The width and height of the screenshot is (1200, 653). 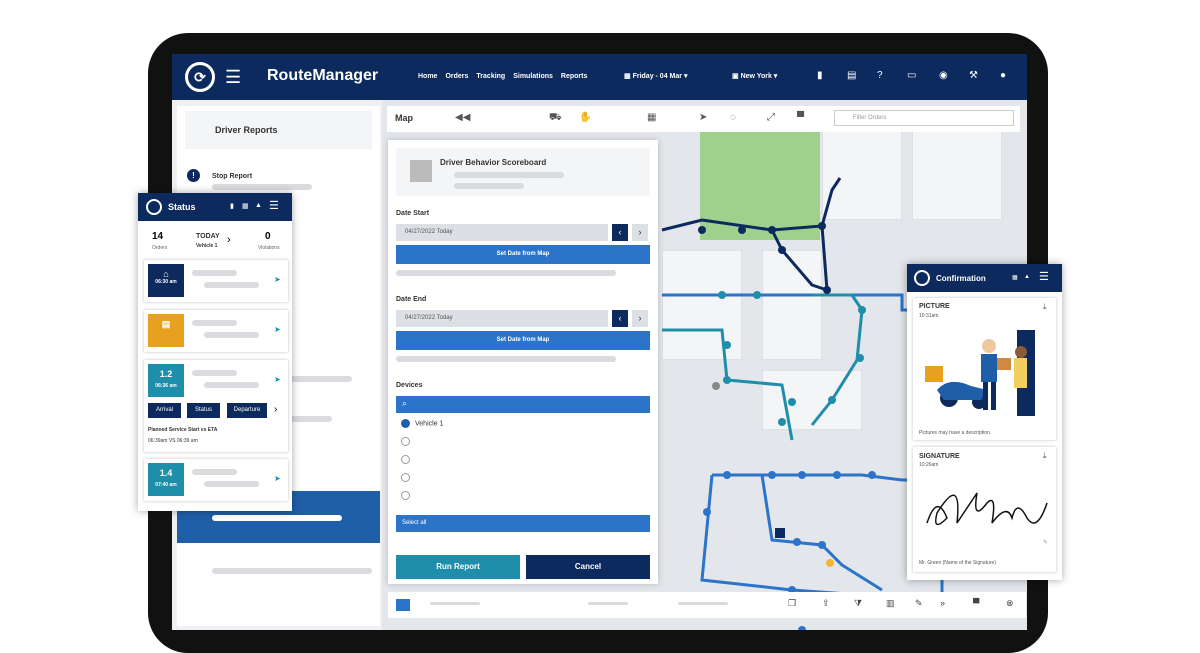 What do you see at coordinates (427, 76) in the screenshot?
I see `nav-home: Home` at bounding box center [427, 76].